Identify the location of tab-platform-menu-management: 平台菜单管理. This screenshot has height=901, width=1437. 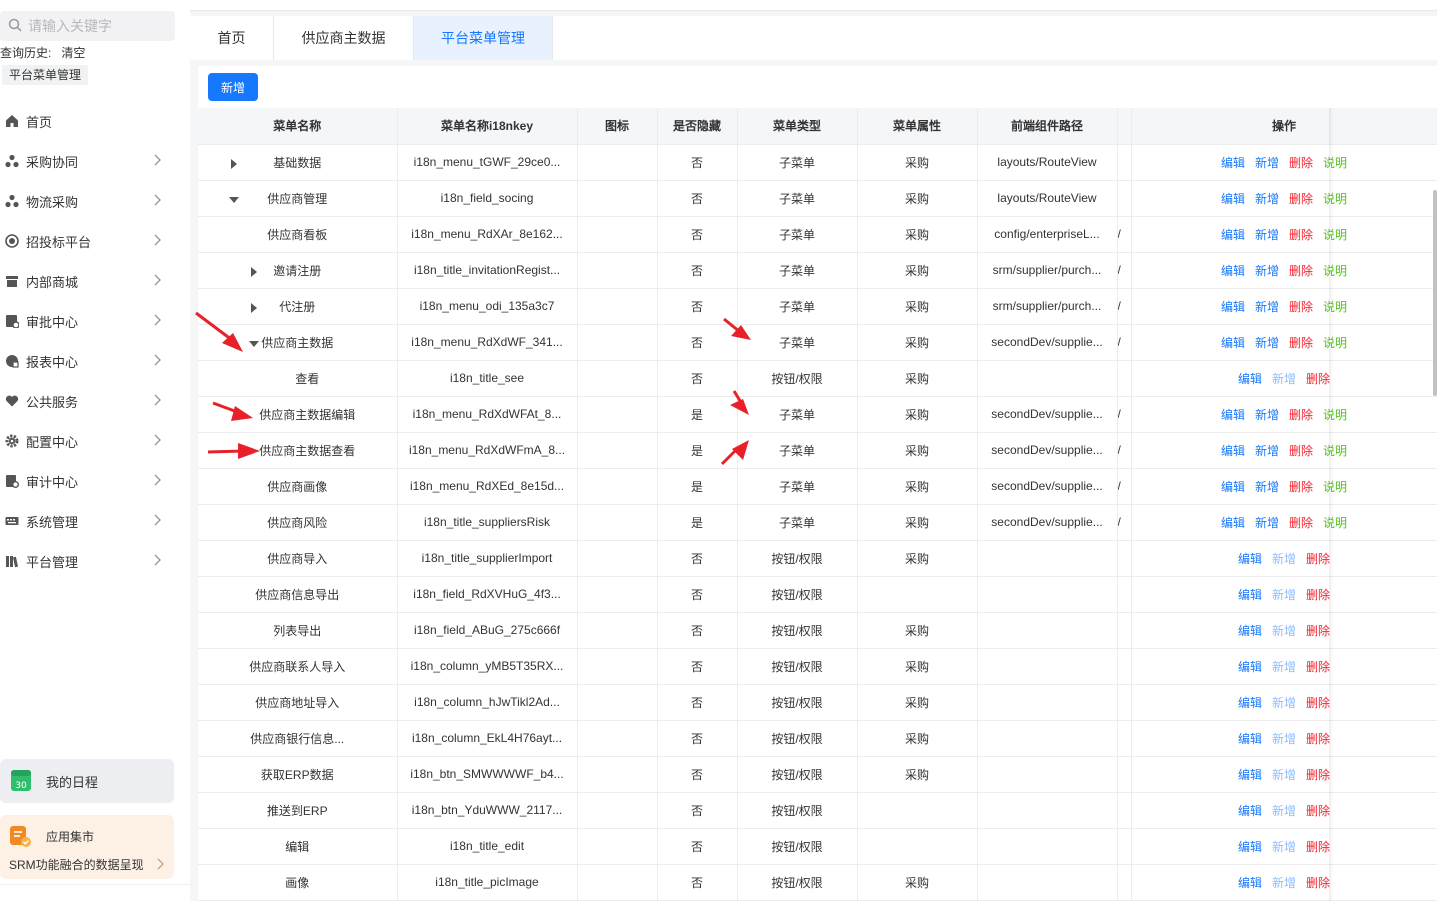
(483, 38).